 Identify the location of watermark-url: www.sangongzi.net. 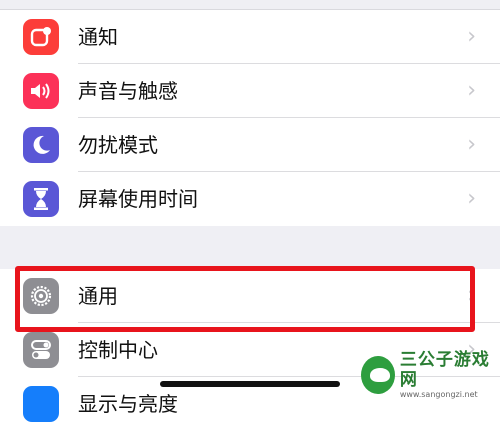
(438, 394).